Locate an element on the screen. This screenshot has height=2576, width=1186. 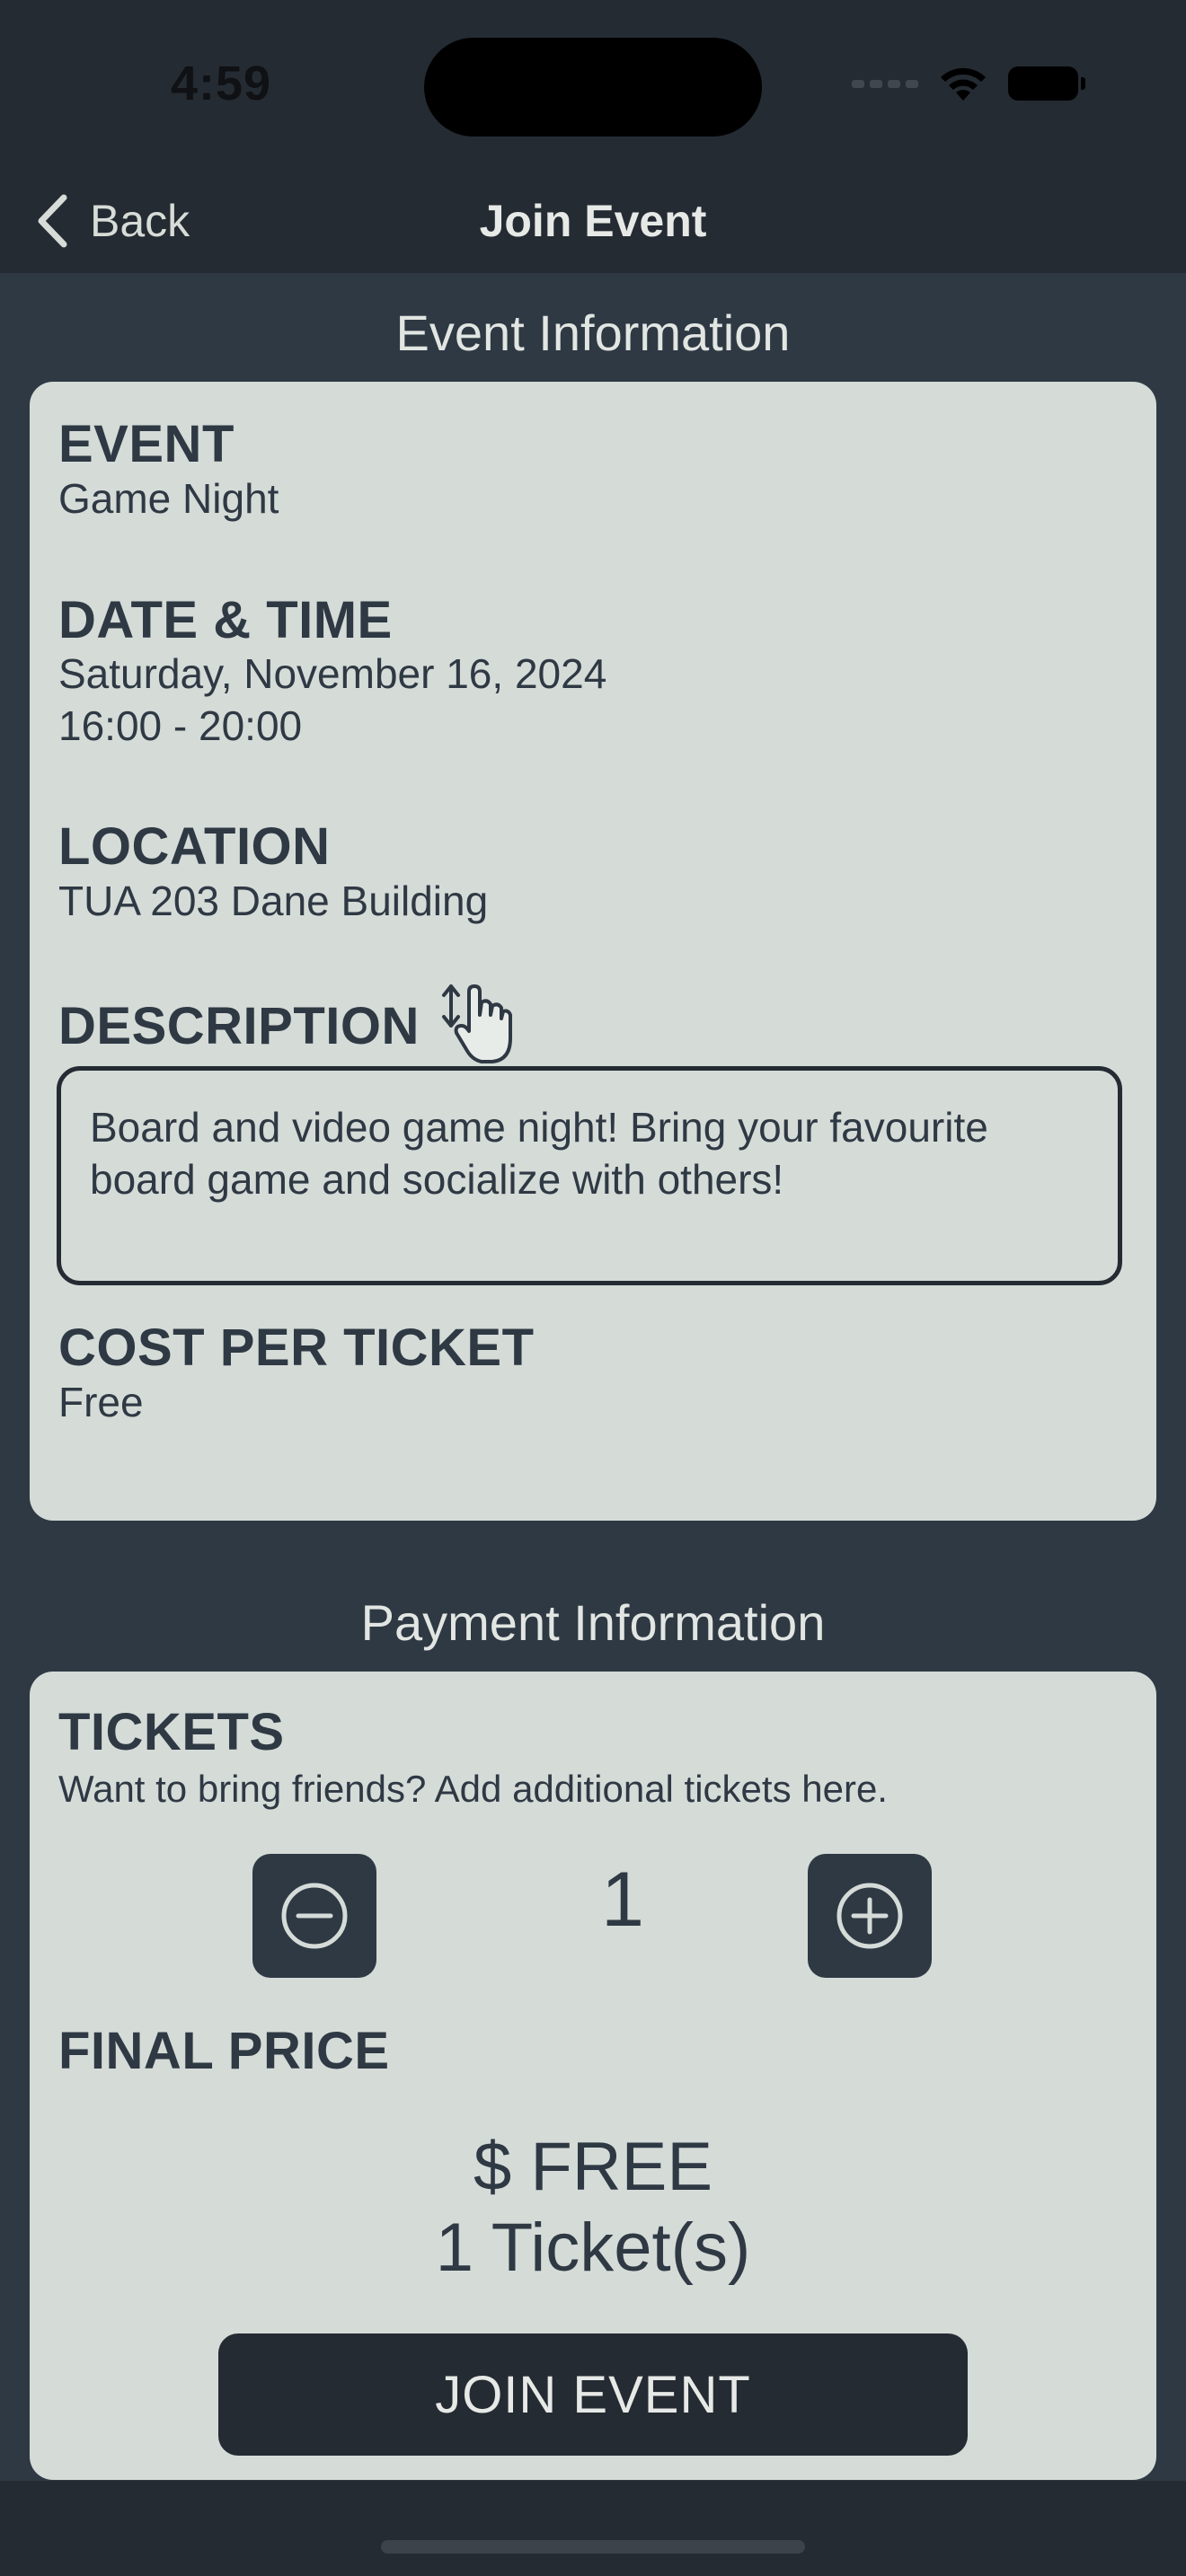
ticket-count: 1 is located at coordinates (622, 1900).